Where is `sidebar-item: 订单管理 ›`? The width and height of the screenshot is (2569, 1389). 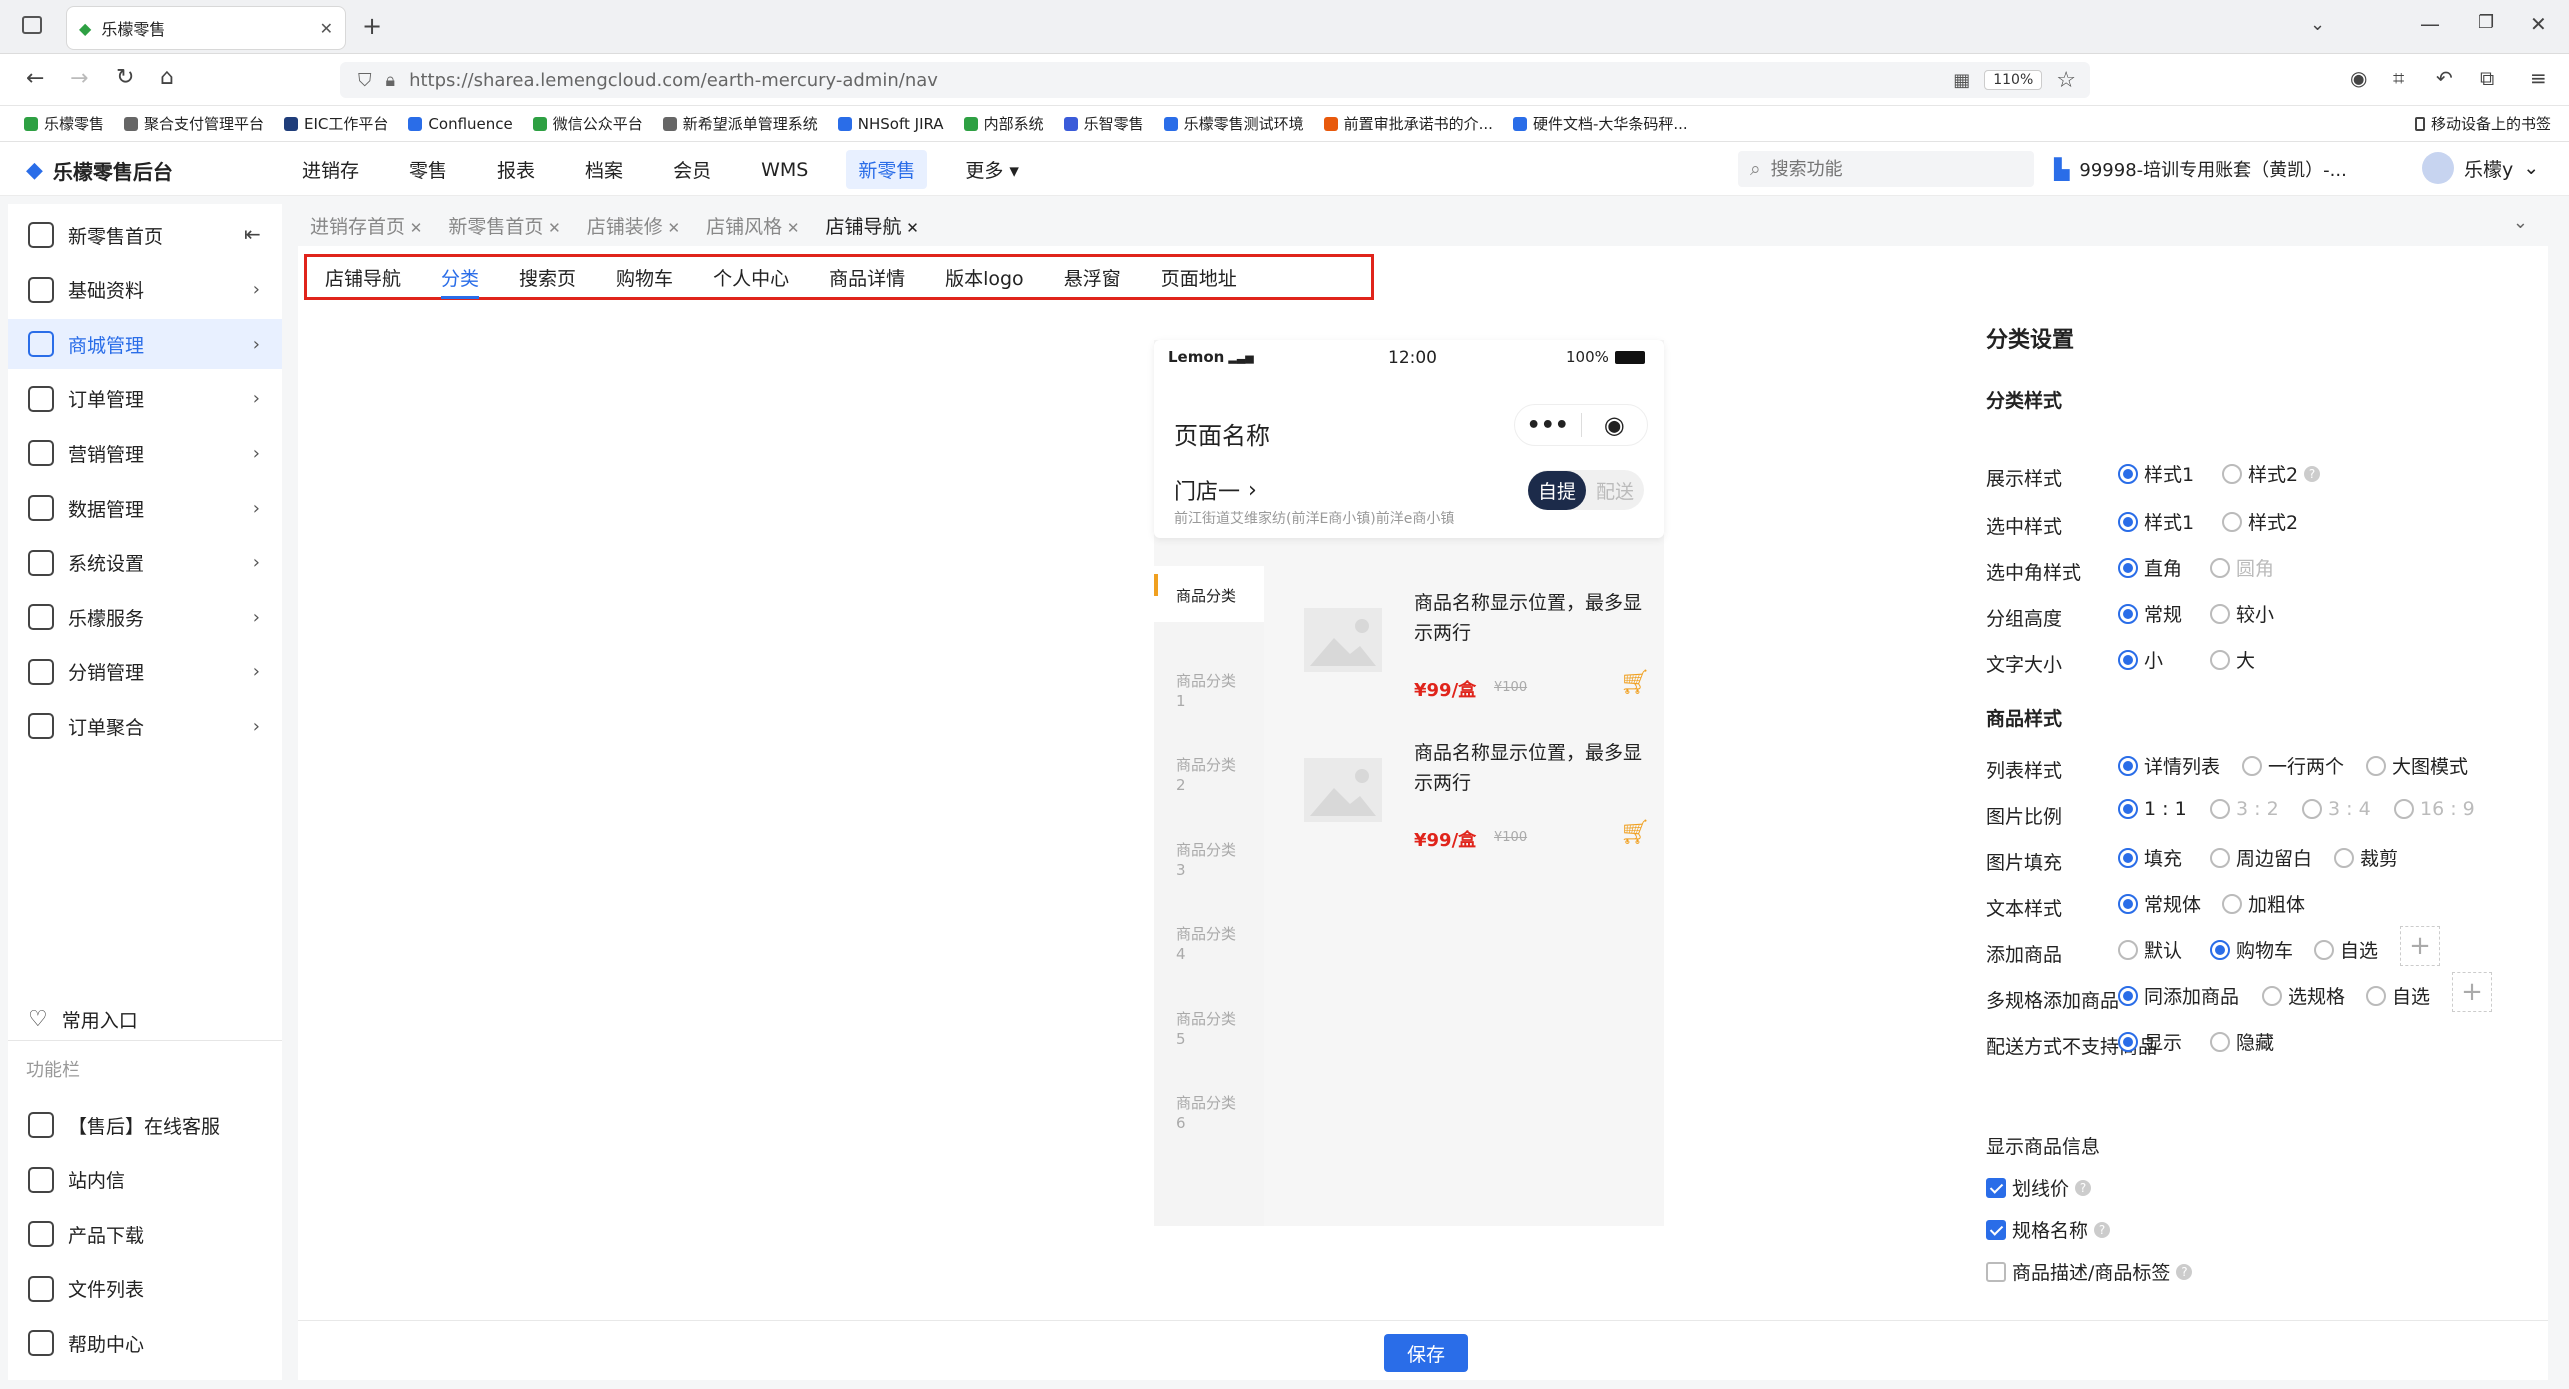
sidebar-item: 订单管理 › is located at coordinates (145, 399).